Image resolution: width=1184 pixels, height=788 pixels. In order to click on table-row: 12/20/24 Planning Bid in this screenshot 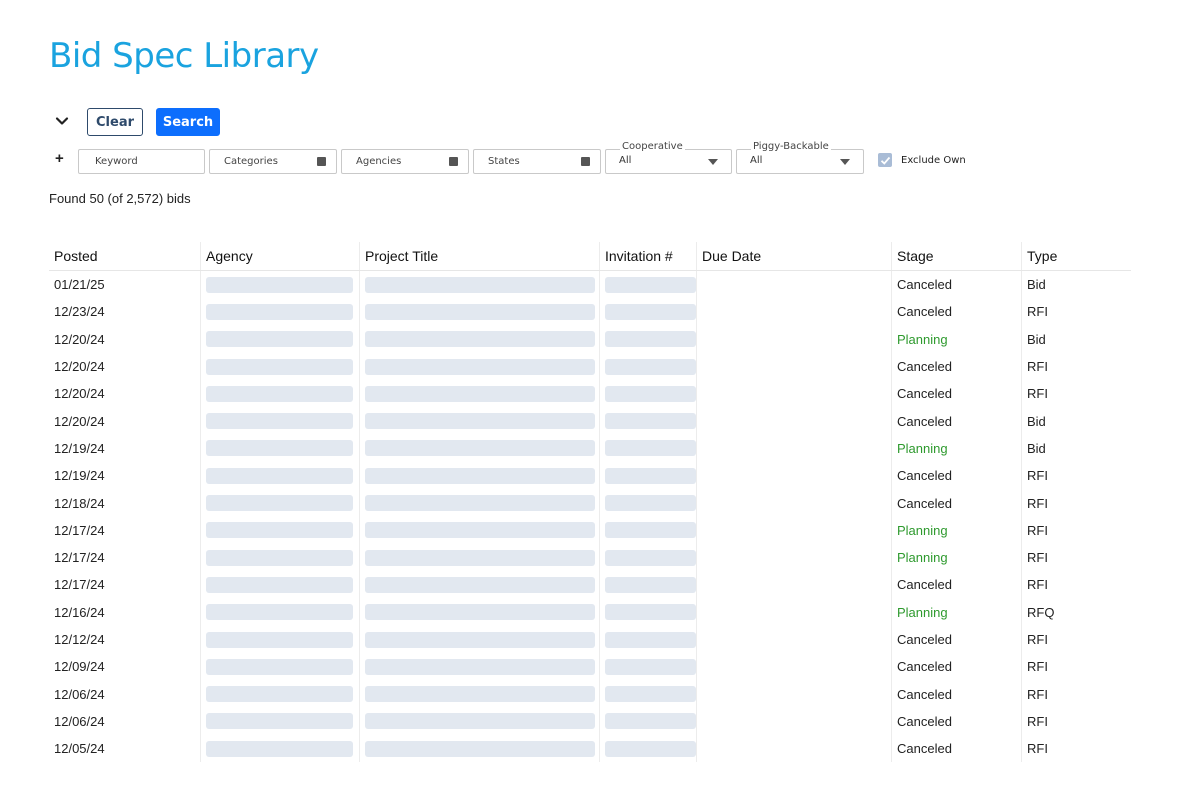, I will do `click(590, 339)`.